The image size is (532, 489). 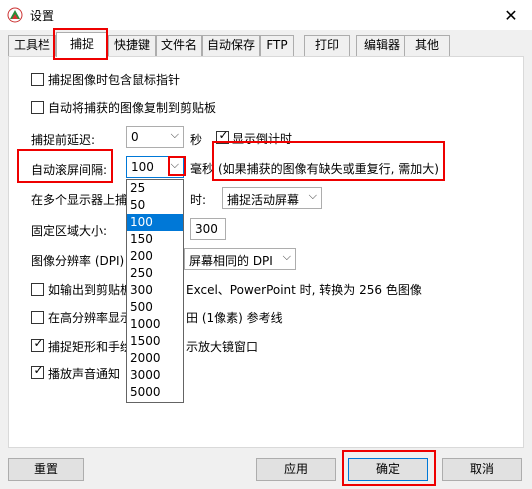 What do you see at coordinates (90, 290) in the screenshot?
I see `output-clipboard-label: 如输出到剪贴板` at bounding box center [90, 290].